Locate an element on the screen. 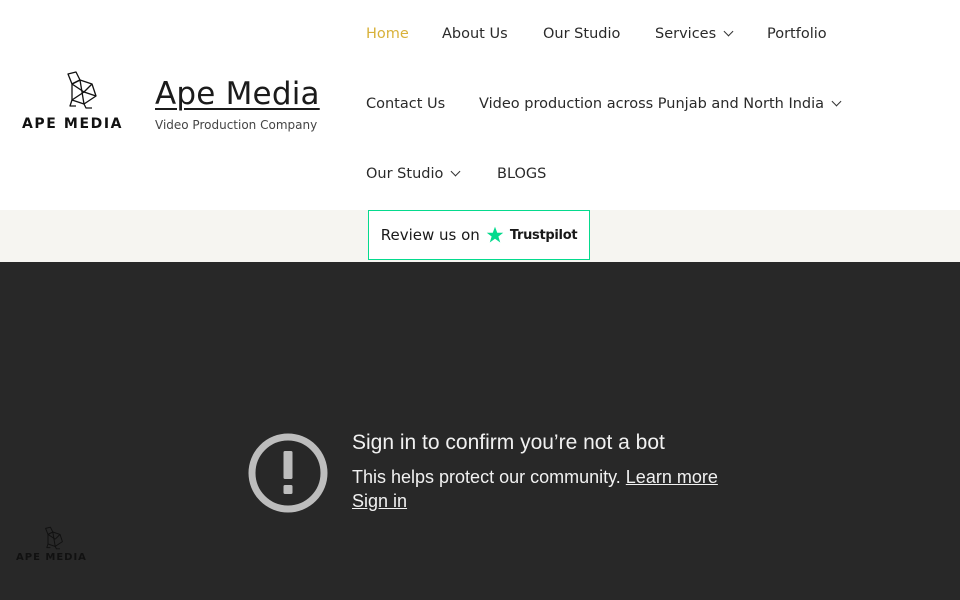 This screenshot has width=960, height=600. nav-blogs-label: BLOGS is located at coordinates (522, 174).